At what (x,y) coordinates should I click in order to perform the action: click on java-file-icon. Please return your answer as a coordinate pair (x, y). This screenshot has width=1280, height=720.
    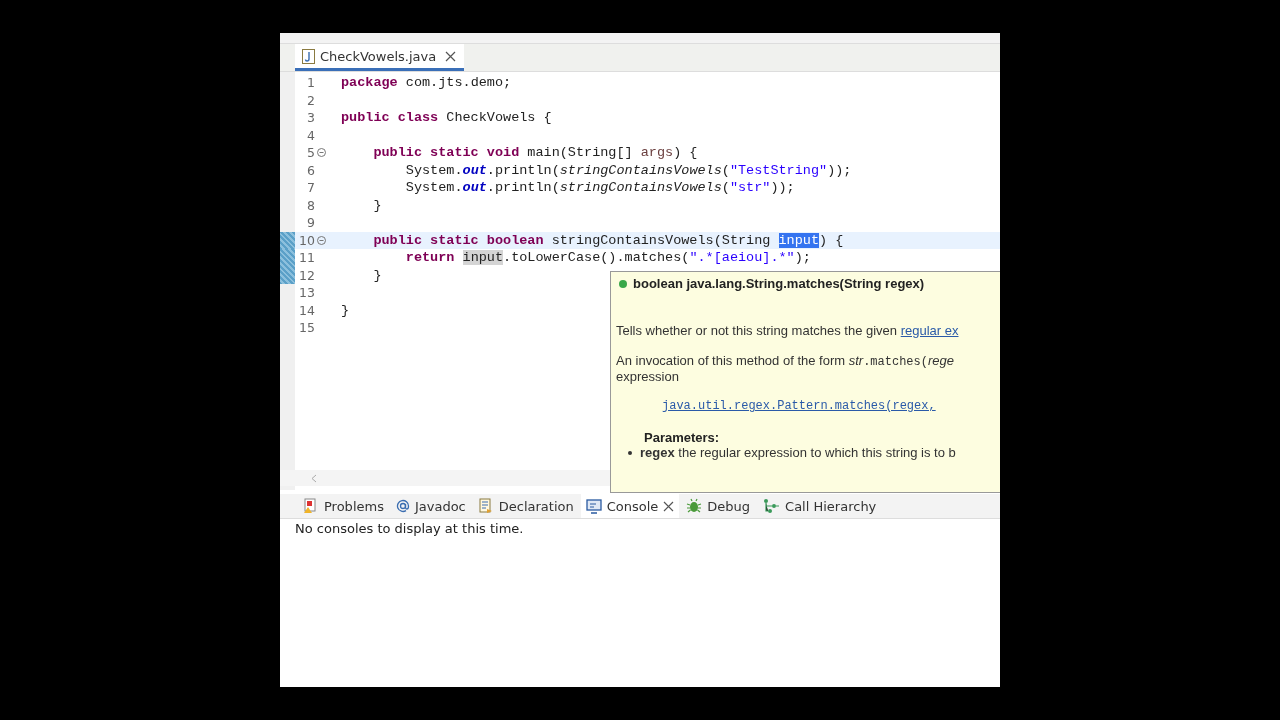
    Looking at the image, I should click on (308, 56).